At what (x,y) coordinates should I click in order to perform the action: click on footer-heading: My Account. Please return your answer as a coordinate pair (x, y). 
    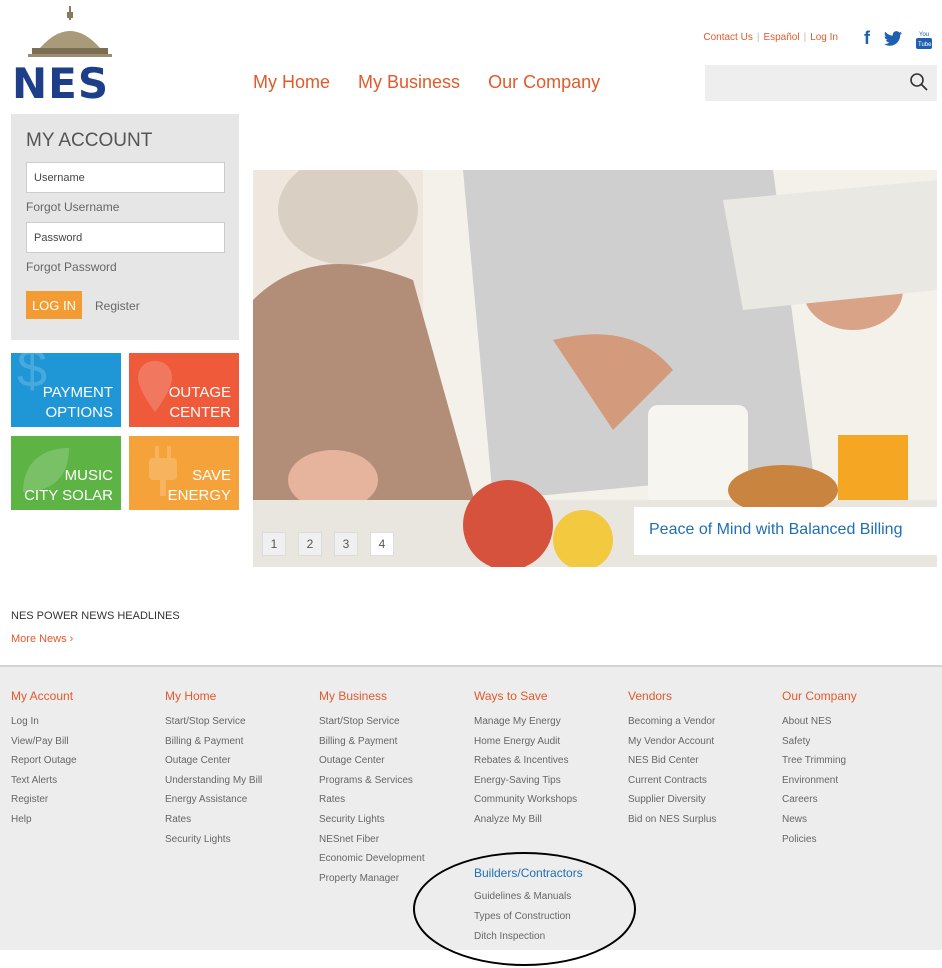
    Looking at the image, I should click on (44, 696).